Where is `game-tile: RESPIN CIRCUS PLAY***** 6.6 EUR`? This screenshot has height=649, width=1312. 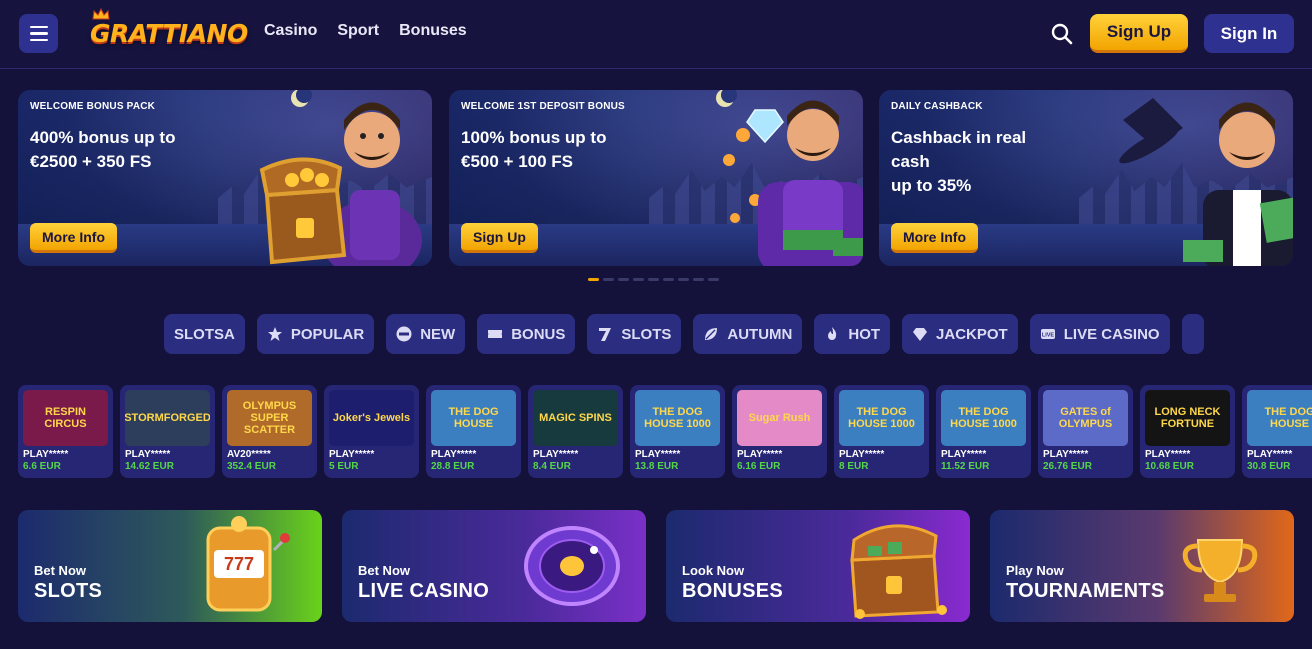 game-tile: RESPIN CIRCUS PLAY***** 6.6 EUR is located at coordinates (65, 431).